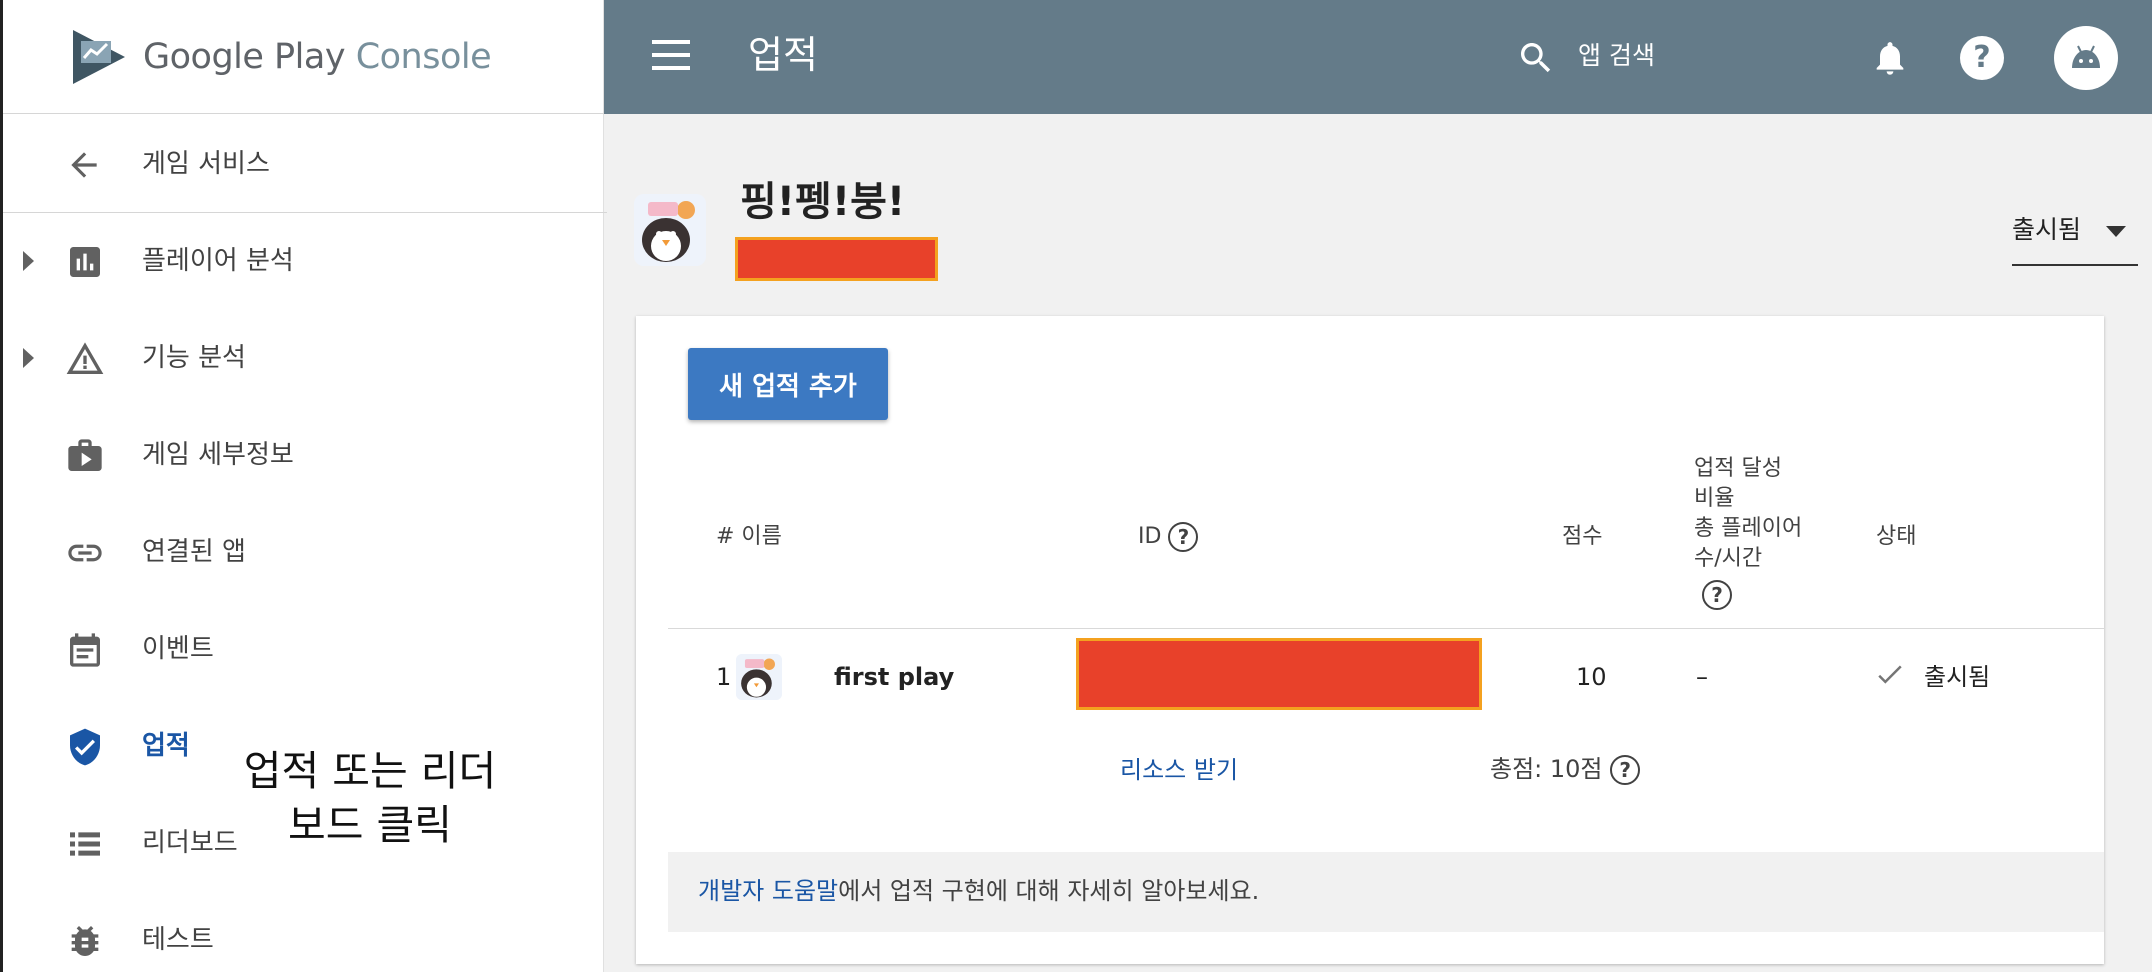 The width and height of the screenshot is (2152, 972). I want to click on android-icon, so click(2086, 56).